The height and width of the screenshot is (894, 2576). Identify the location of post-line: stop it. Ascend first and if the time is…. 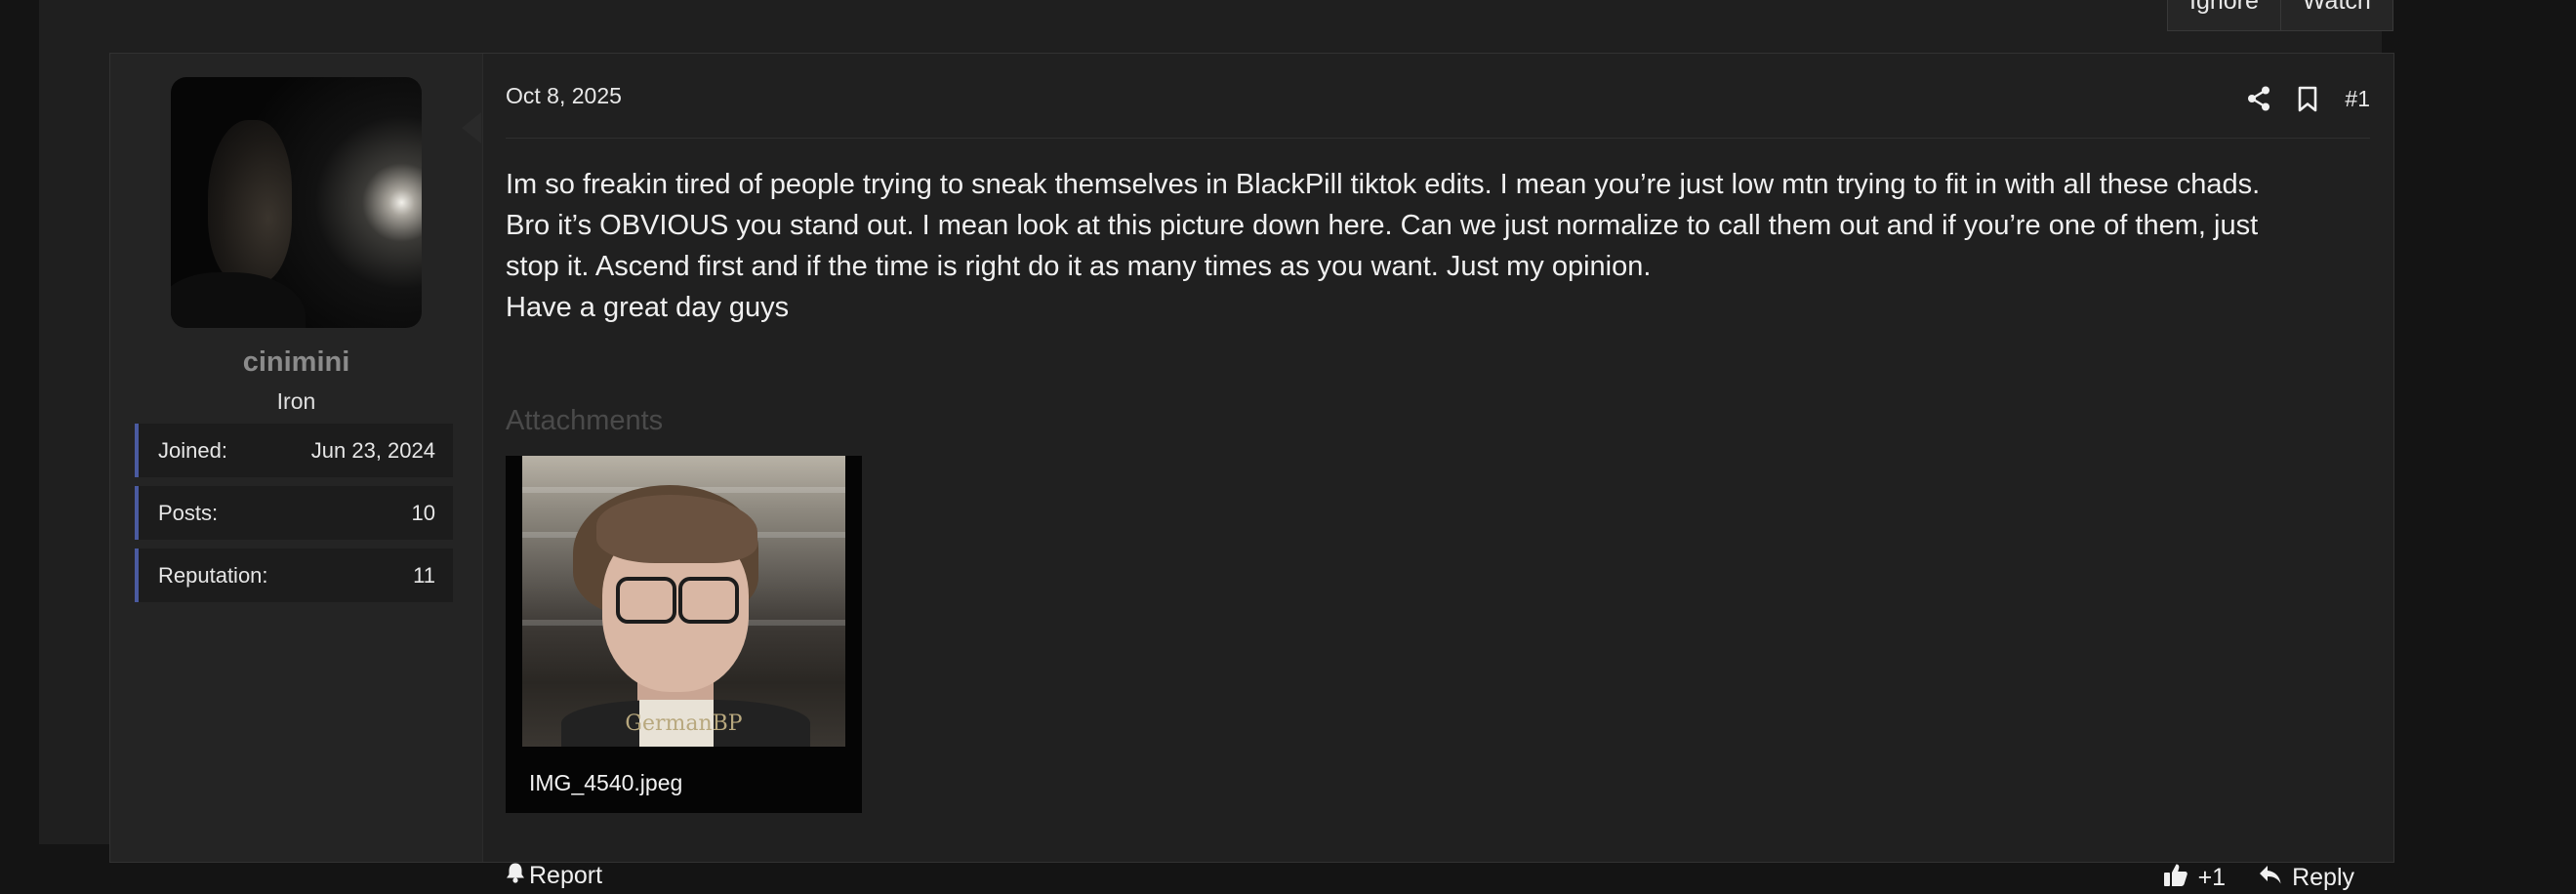
(1079, 266).